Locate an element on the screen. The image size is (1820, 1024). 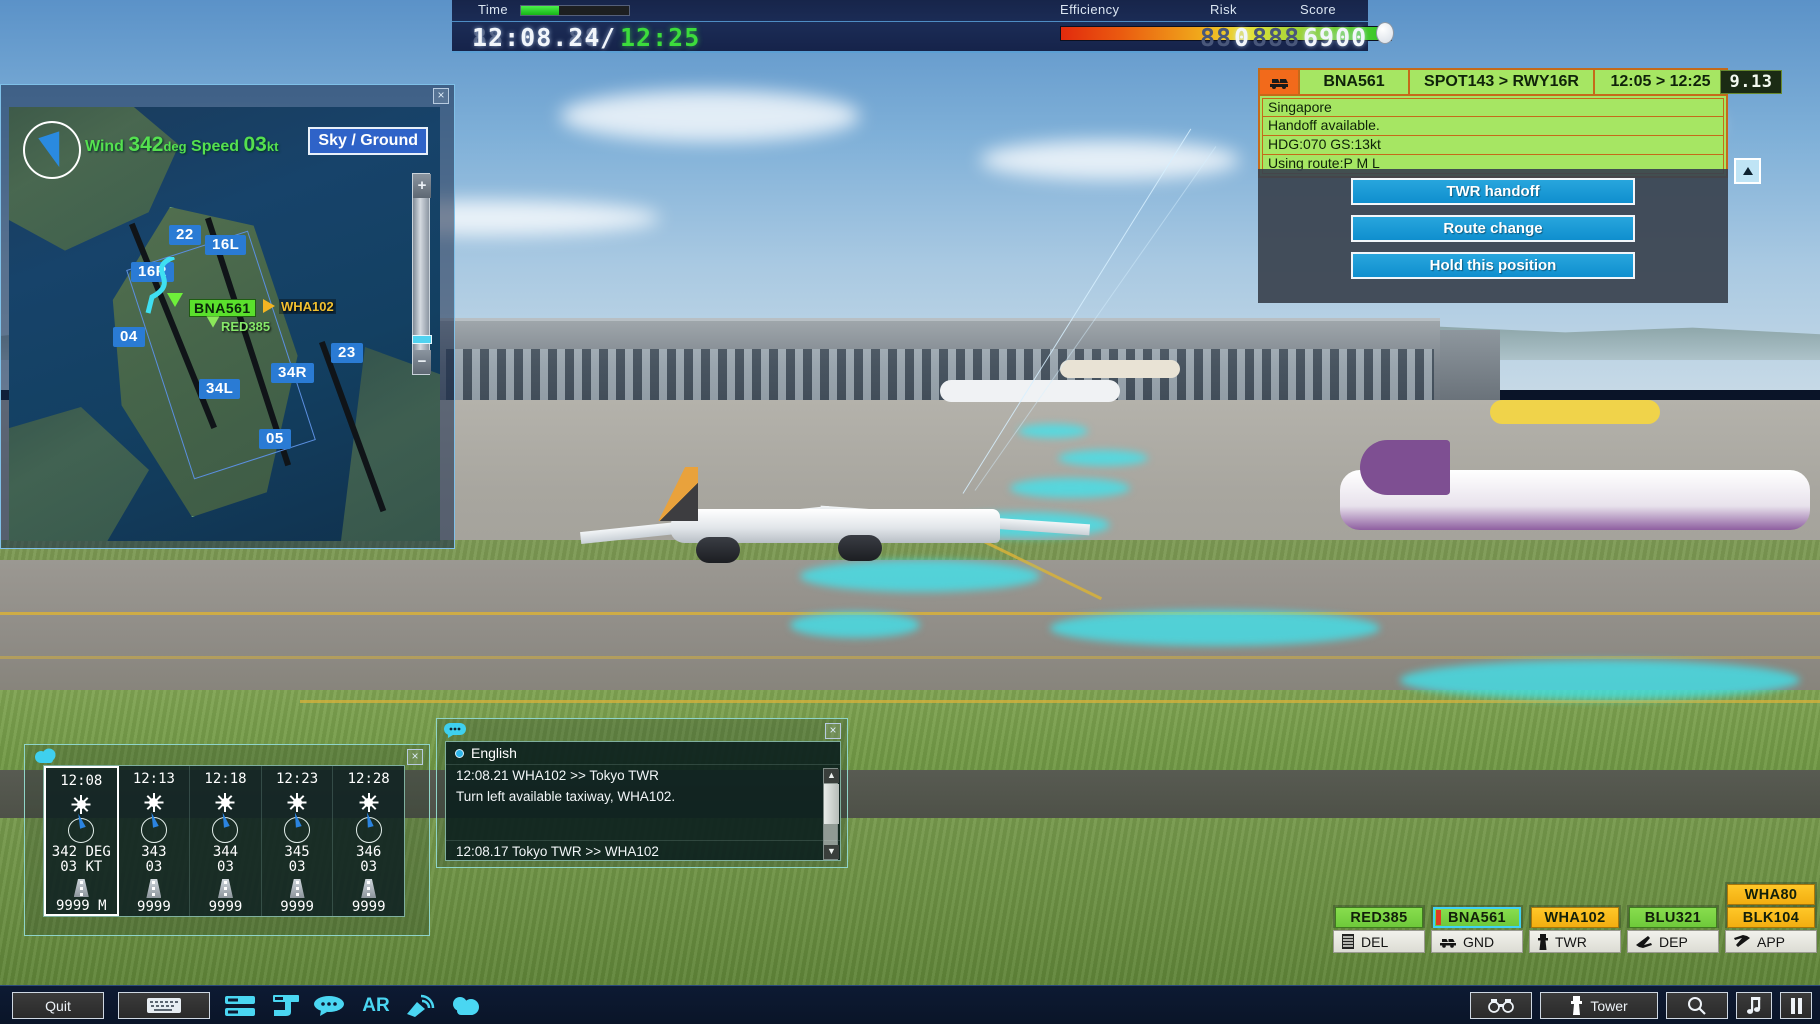
selected-aircraft-3d is located at coordinates (835, 525).